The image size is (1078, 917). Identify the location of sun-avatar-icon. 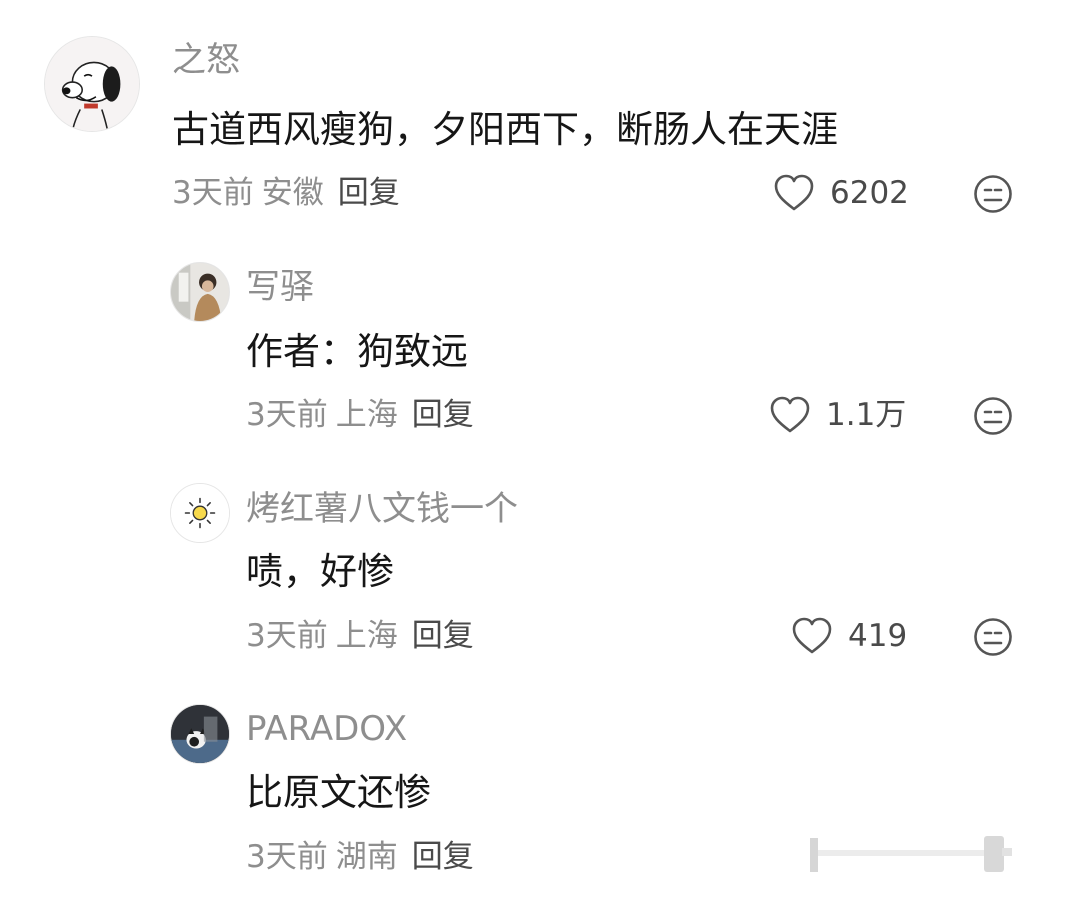
(200, 513).